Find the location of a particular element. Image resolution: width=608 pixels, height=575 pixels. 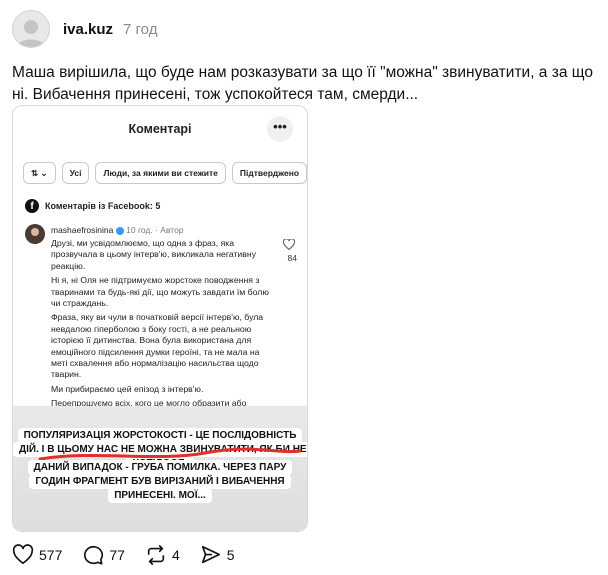

avatar is located at coordinates (31, 29).